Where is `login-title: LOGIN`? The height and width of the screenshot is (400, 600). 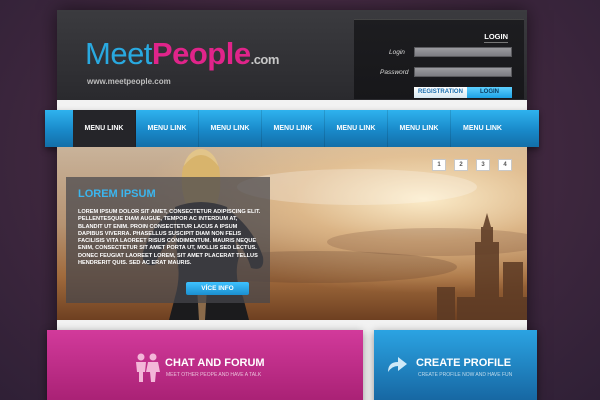
login-title: LOGIN is located at coordinates (496, 37).